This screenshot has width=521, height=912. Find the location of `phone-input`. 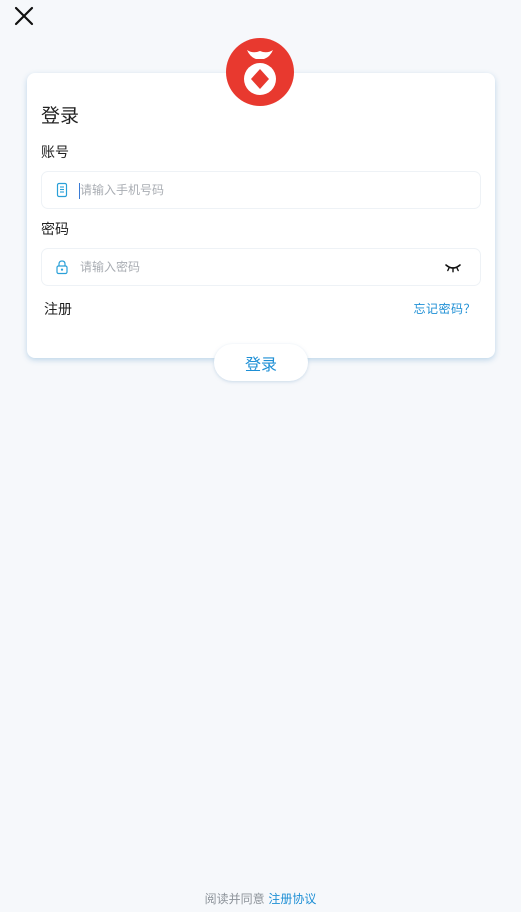

phone-input is located at coordinates (255, 190).